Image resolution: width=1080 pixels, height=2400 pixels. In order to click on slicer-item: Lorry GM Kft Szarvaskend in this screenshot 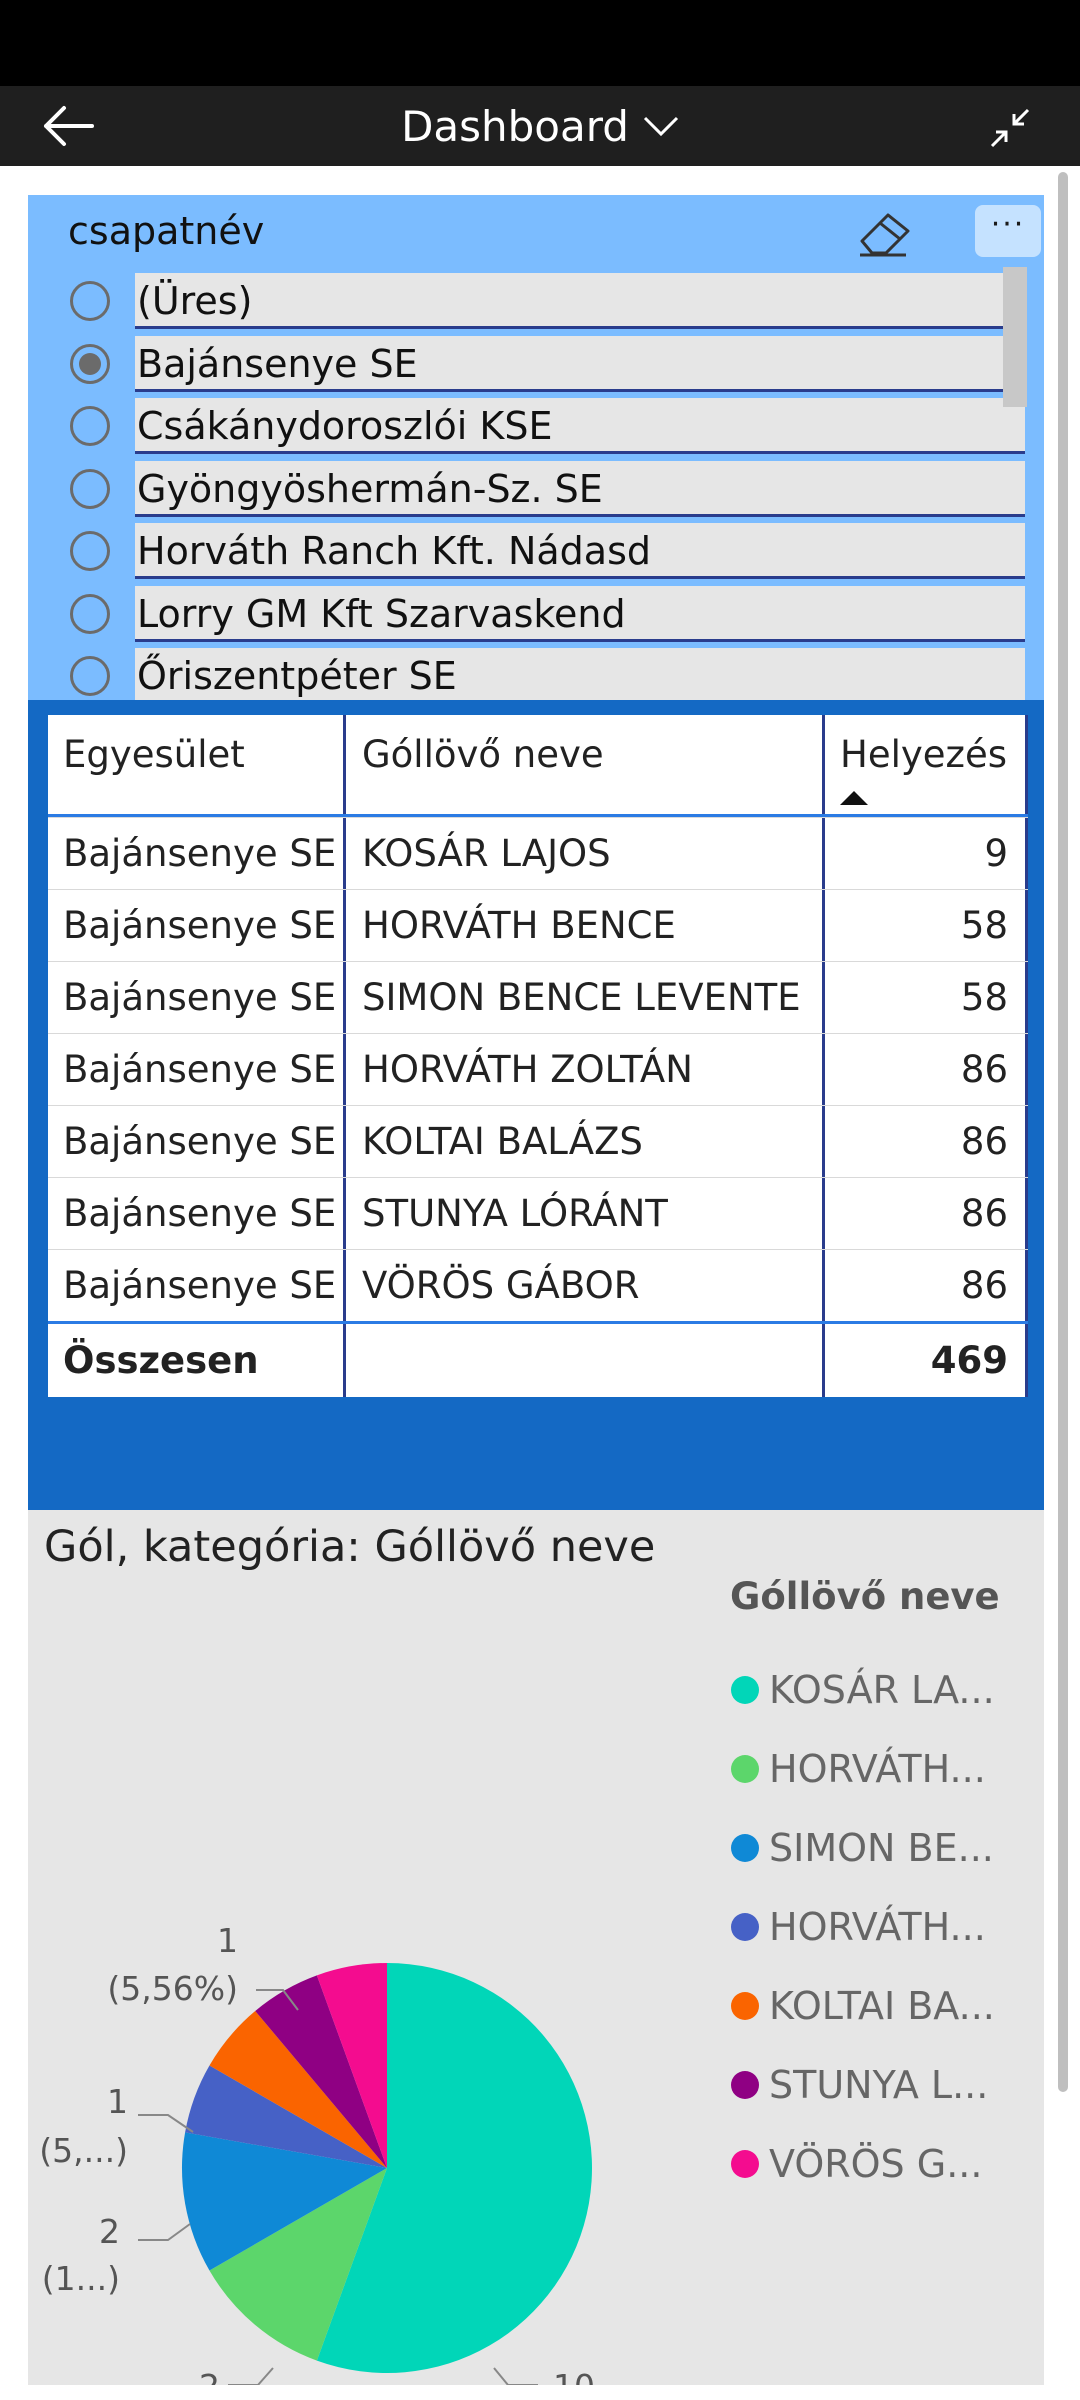, I will do `click(536, 615)`.